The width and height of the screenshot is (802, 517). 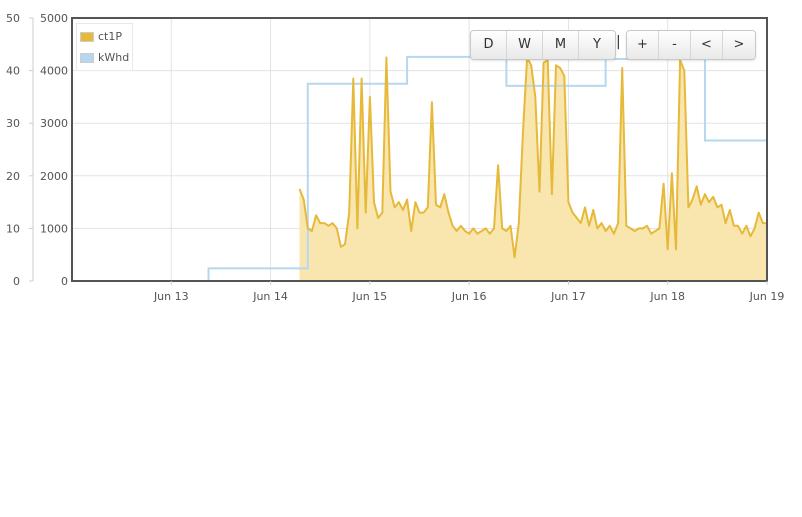 What do you see at coordinates (54, 123) in the screenshot?
I see `y-right-tick-label: 3000` at bounding box center [54, 123].